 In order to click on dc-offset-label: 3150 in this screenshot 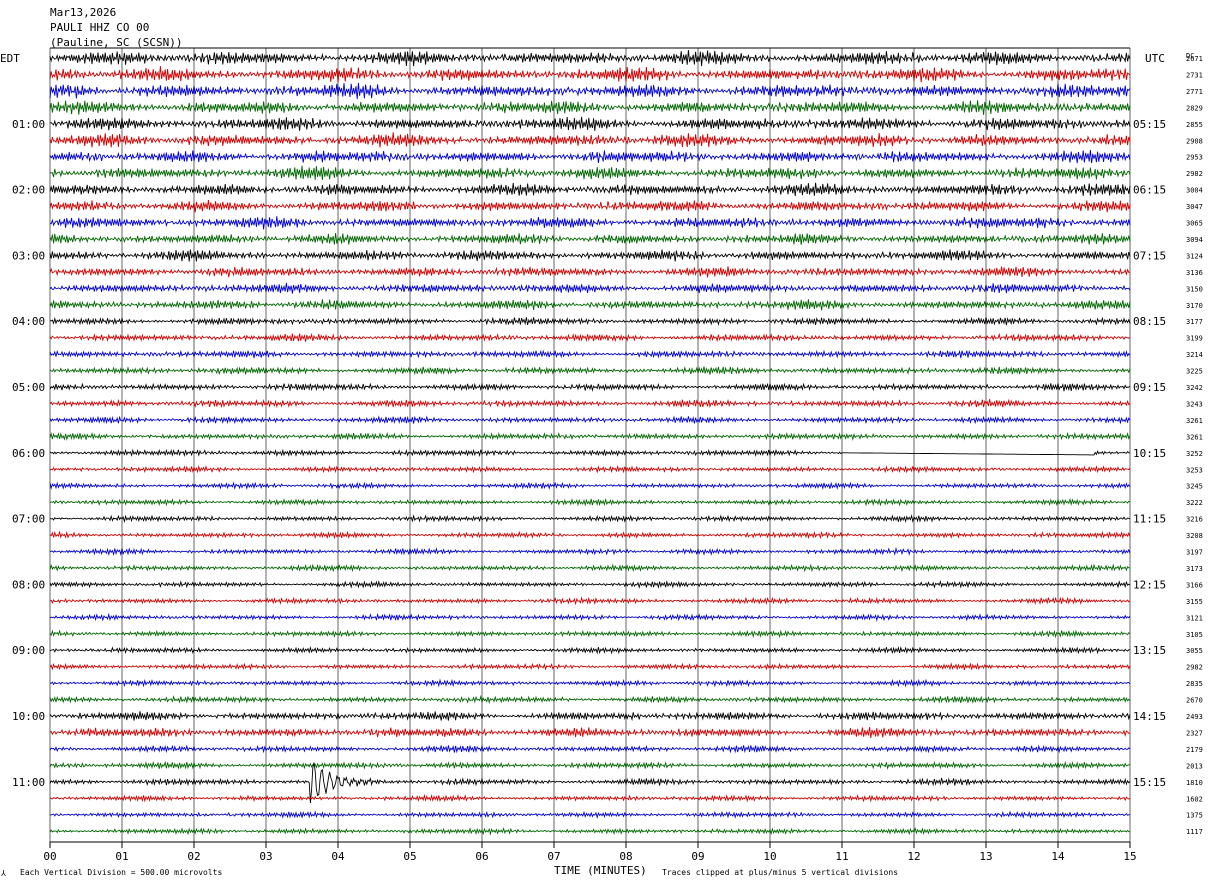, I will do `click(1194, 289)`.